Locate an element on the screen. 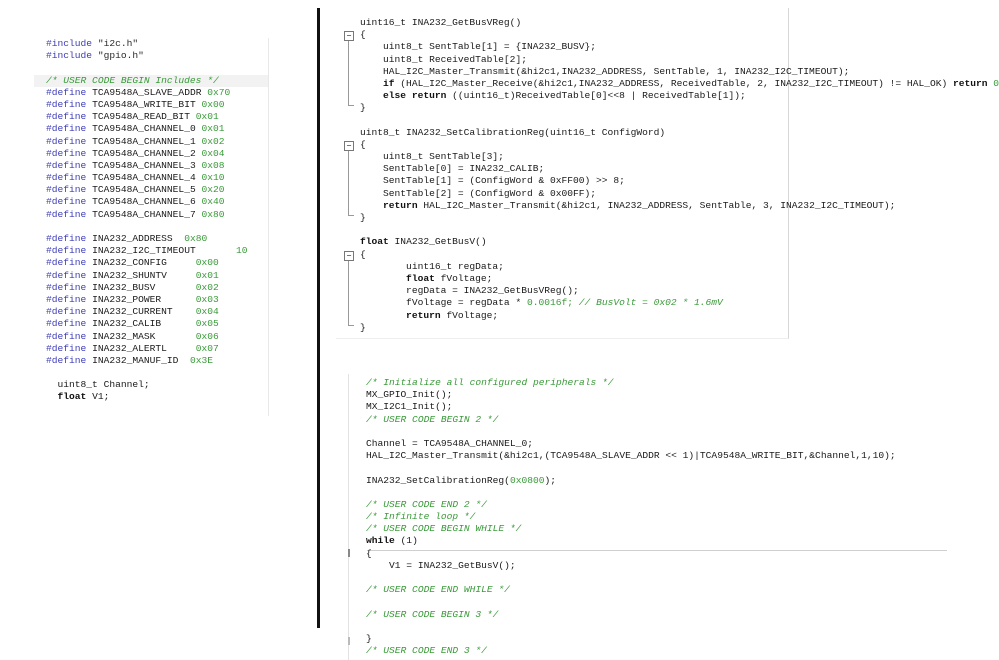 The height and width of the screenshot is (660, 999). code-line: SentTable[2] = (ConfigWord & 0x00FF); is located at coordinates (679, 194).